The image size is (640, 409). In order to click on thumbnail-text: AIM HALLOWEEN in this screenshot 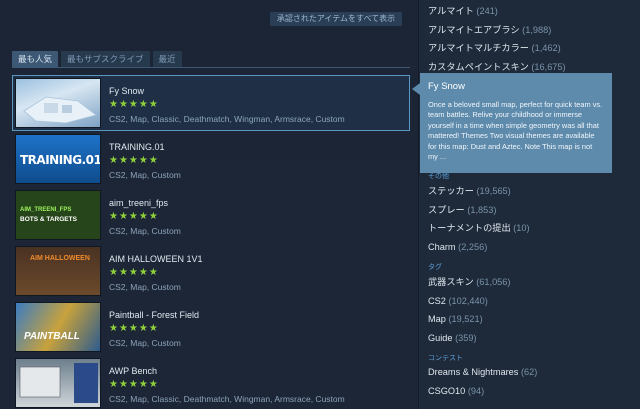, I will do `click(60, 258)`.